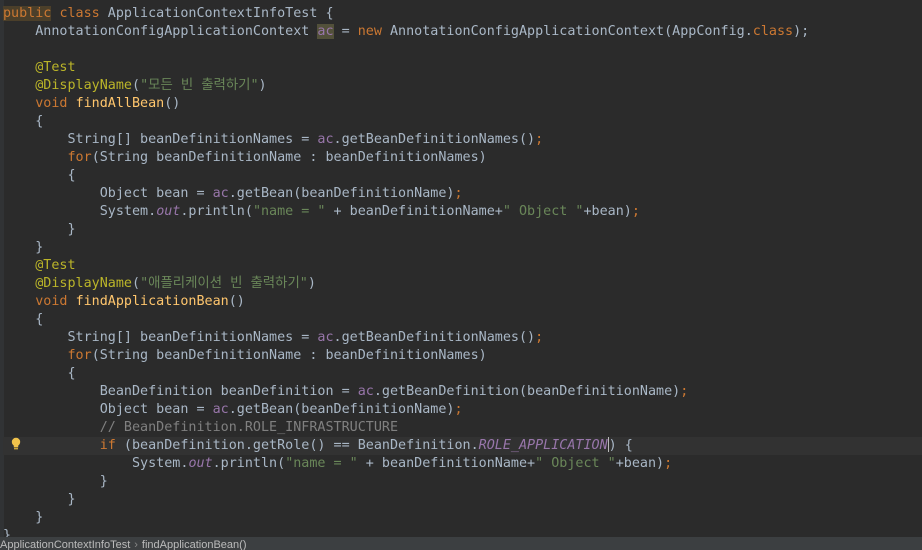 Image resolution: width=922 pixels, height=550 pixels. Describe the element at coordinates (345, 31) in the screenshot. I see `code-token: =` at that location.